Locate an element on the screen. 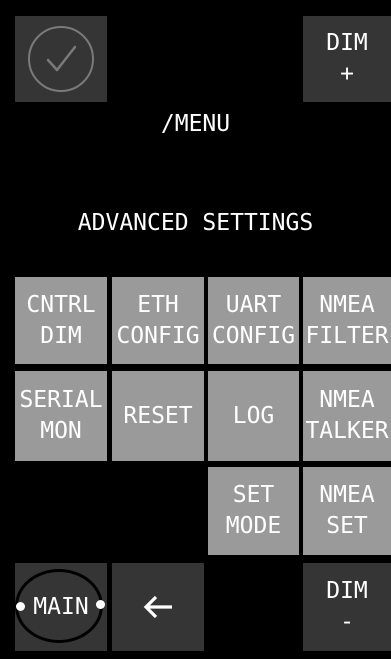 The width and height of the screenshot is (391, 659). cntrl-dim-button: CNTRL DIM is located at coordinates (61, 320).